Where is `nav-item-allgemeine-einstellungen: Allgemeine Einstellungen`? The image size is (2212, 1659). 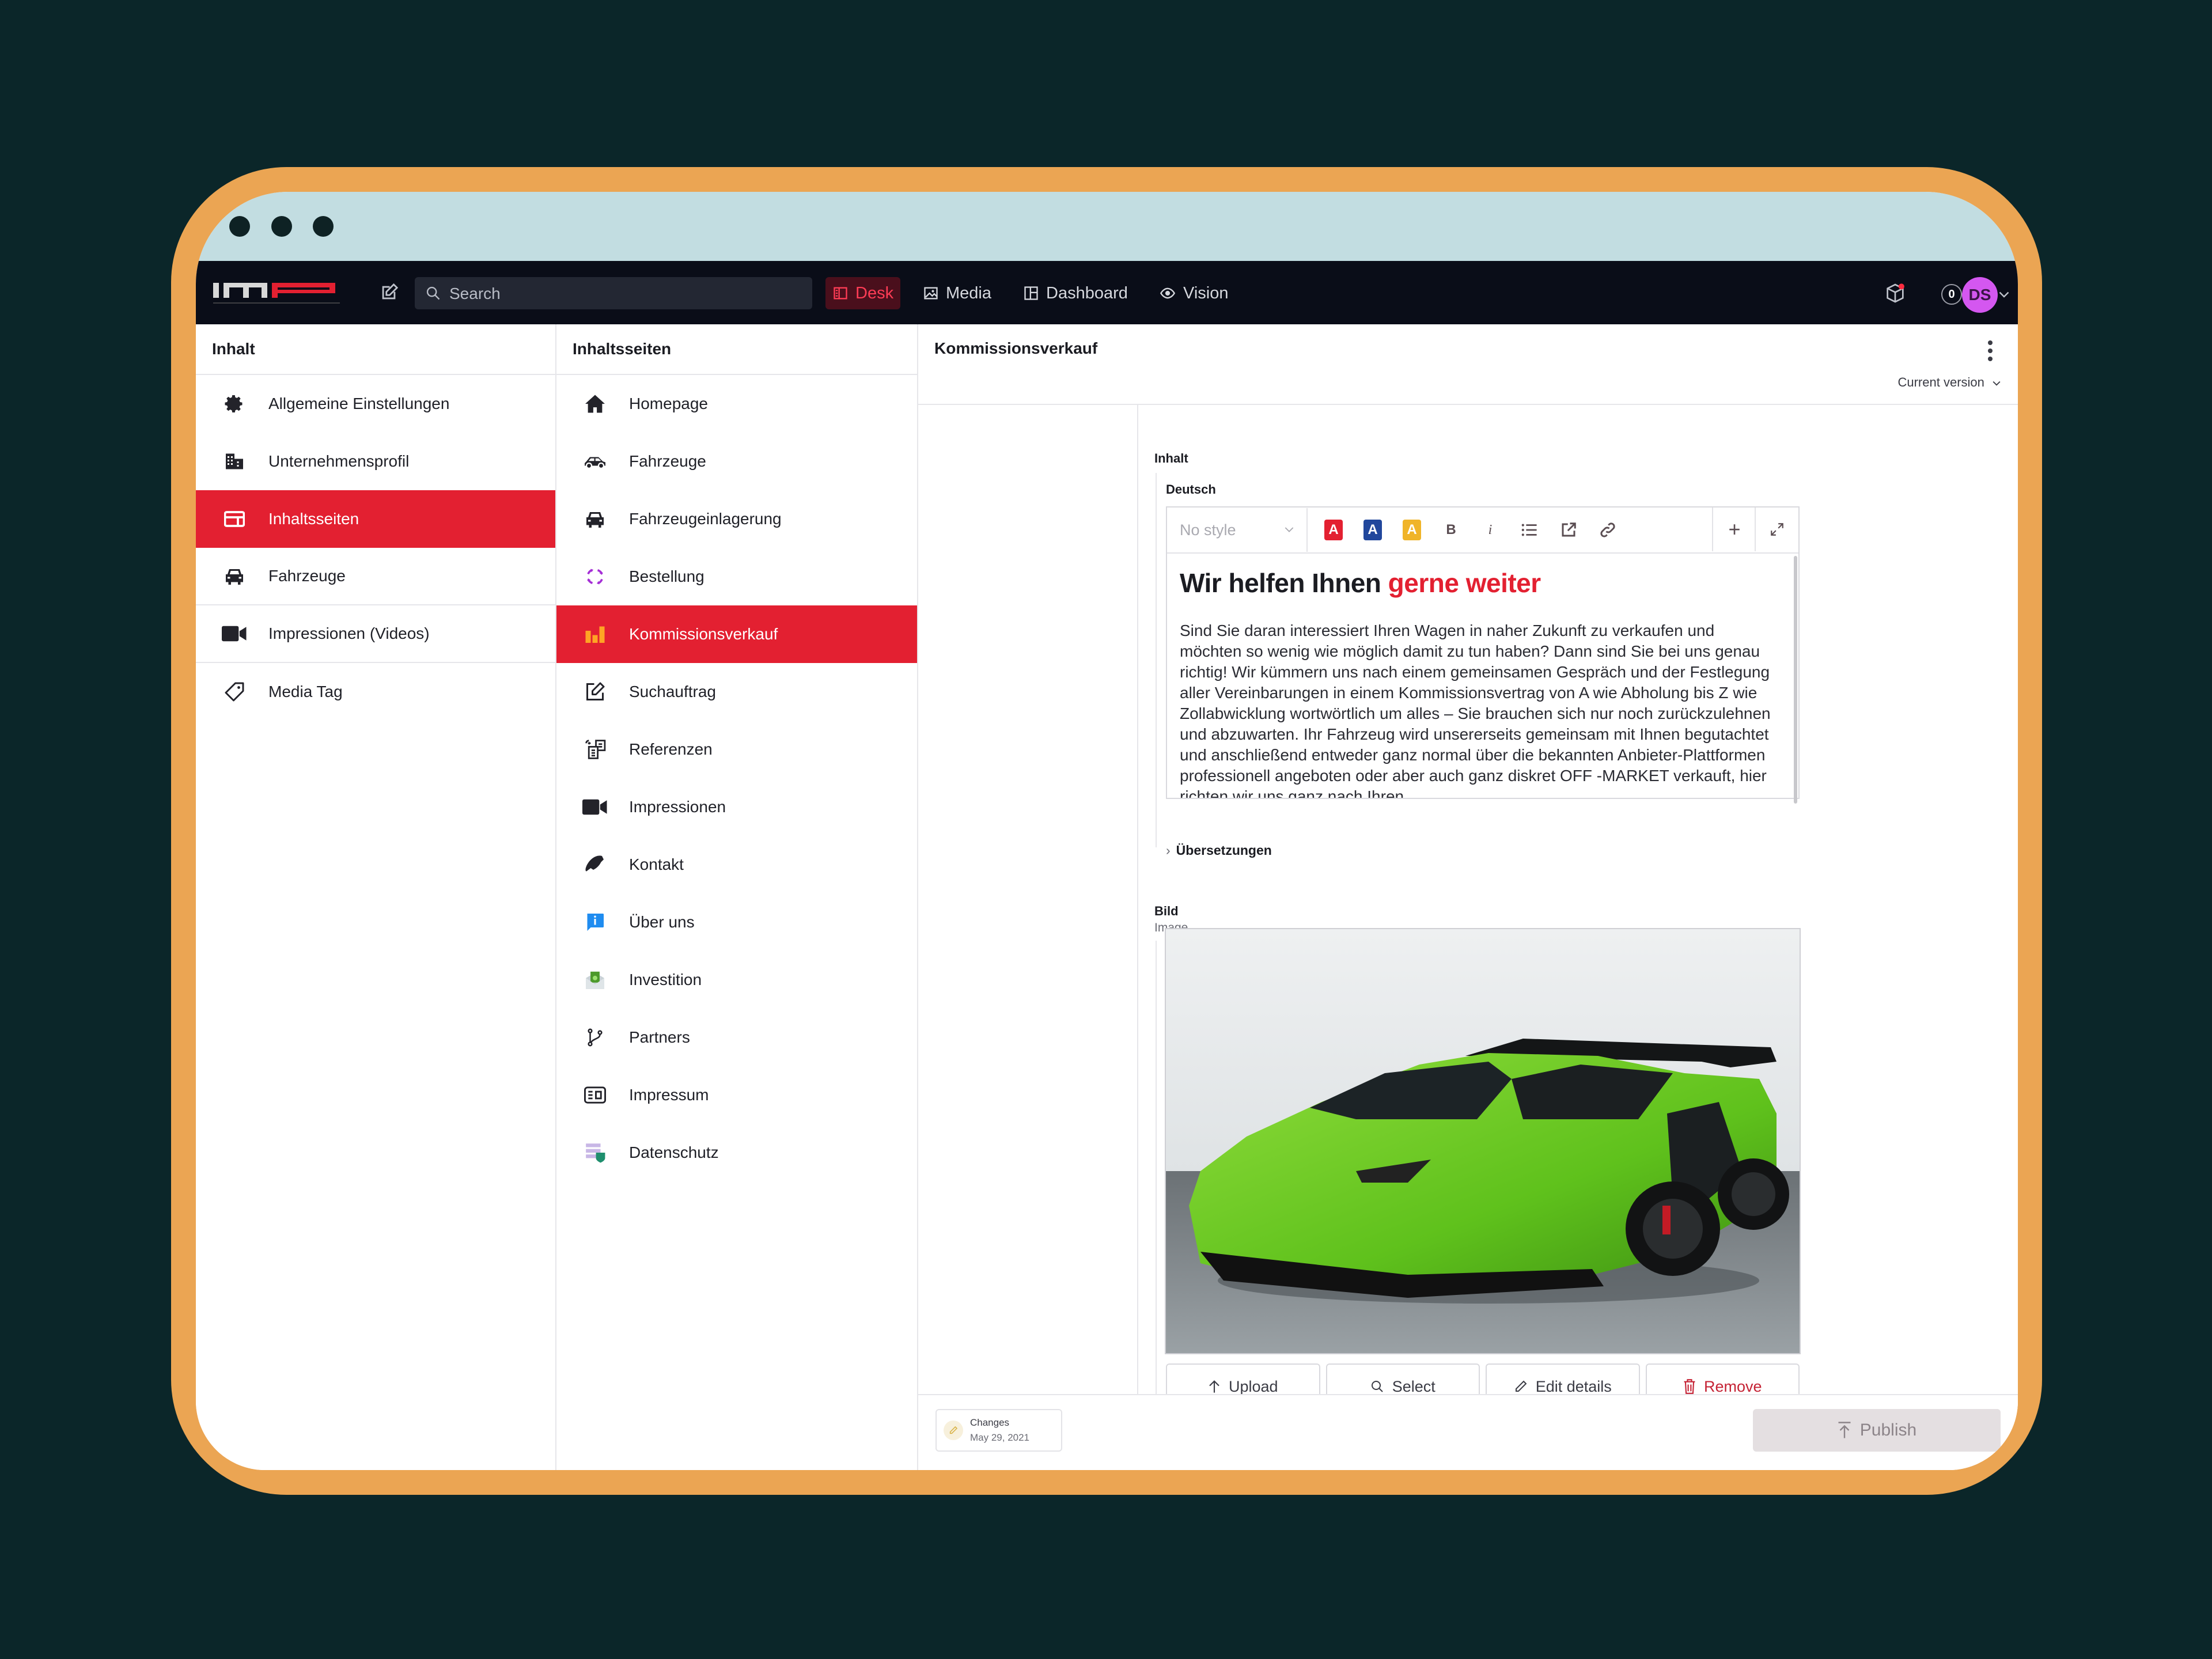 nav-item-allgemeine-einstellungen: Allgemeine Einstellungen is located at coordinates (375, 404).